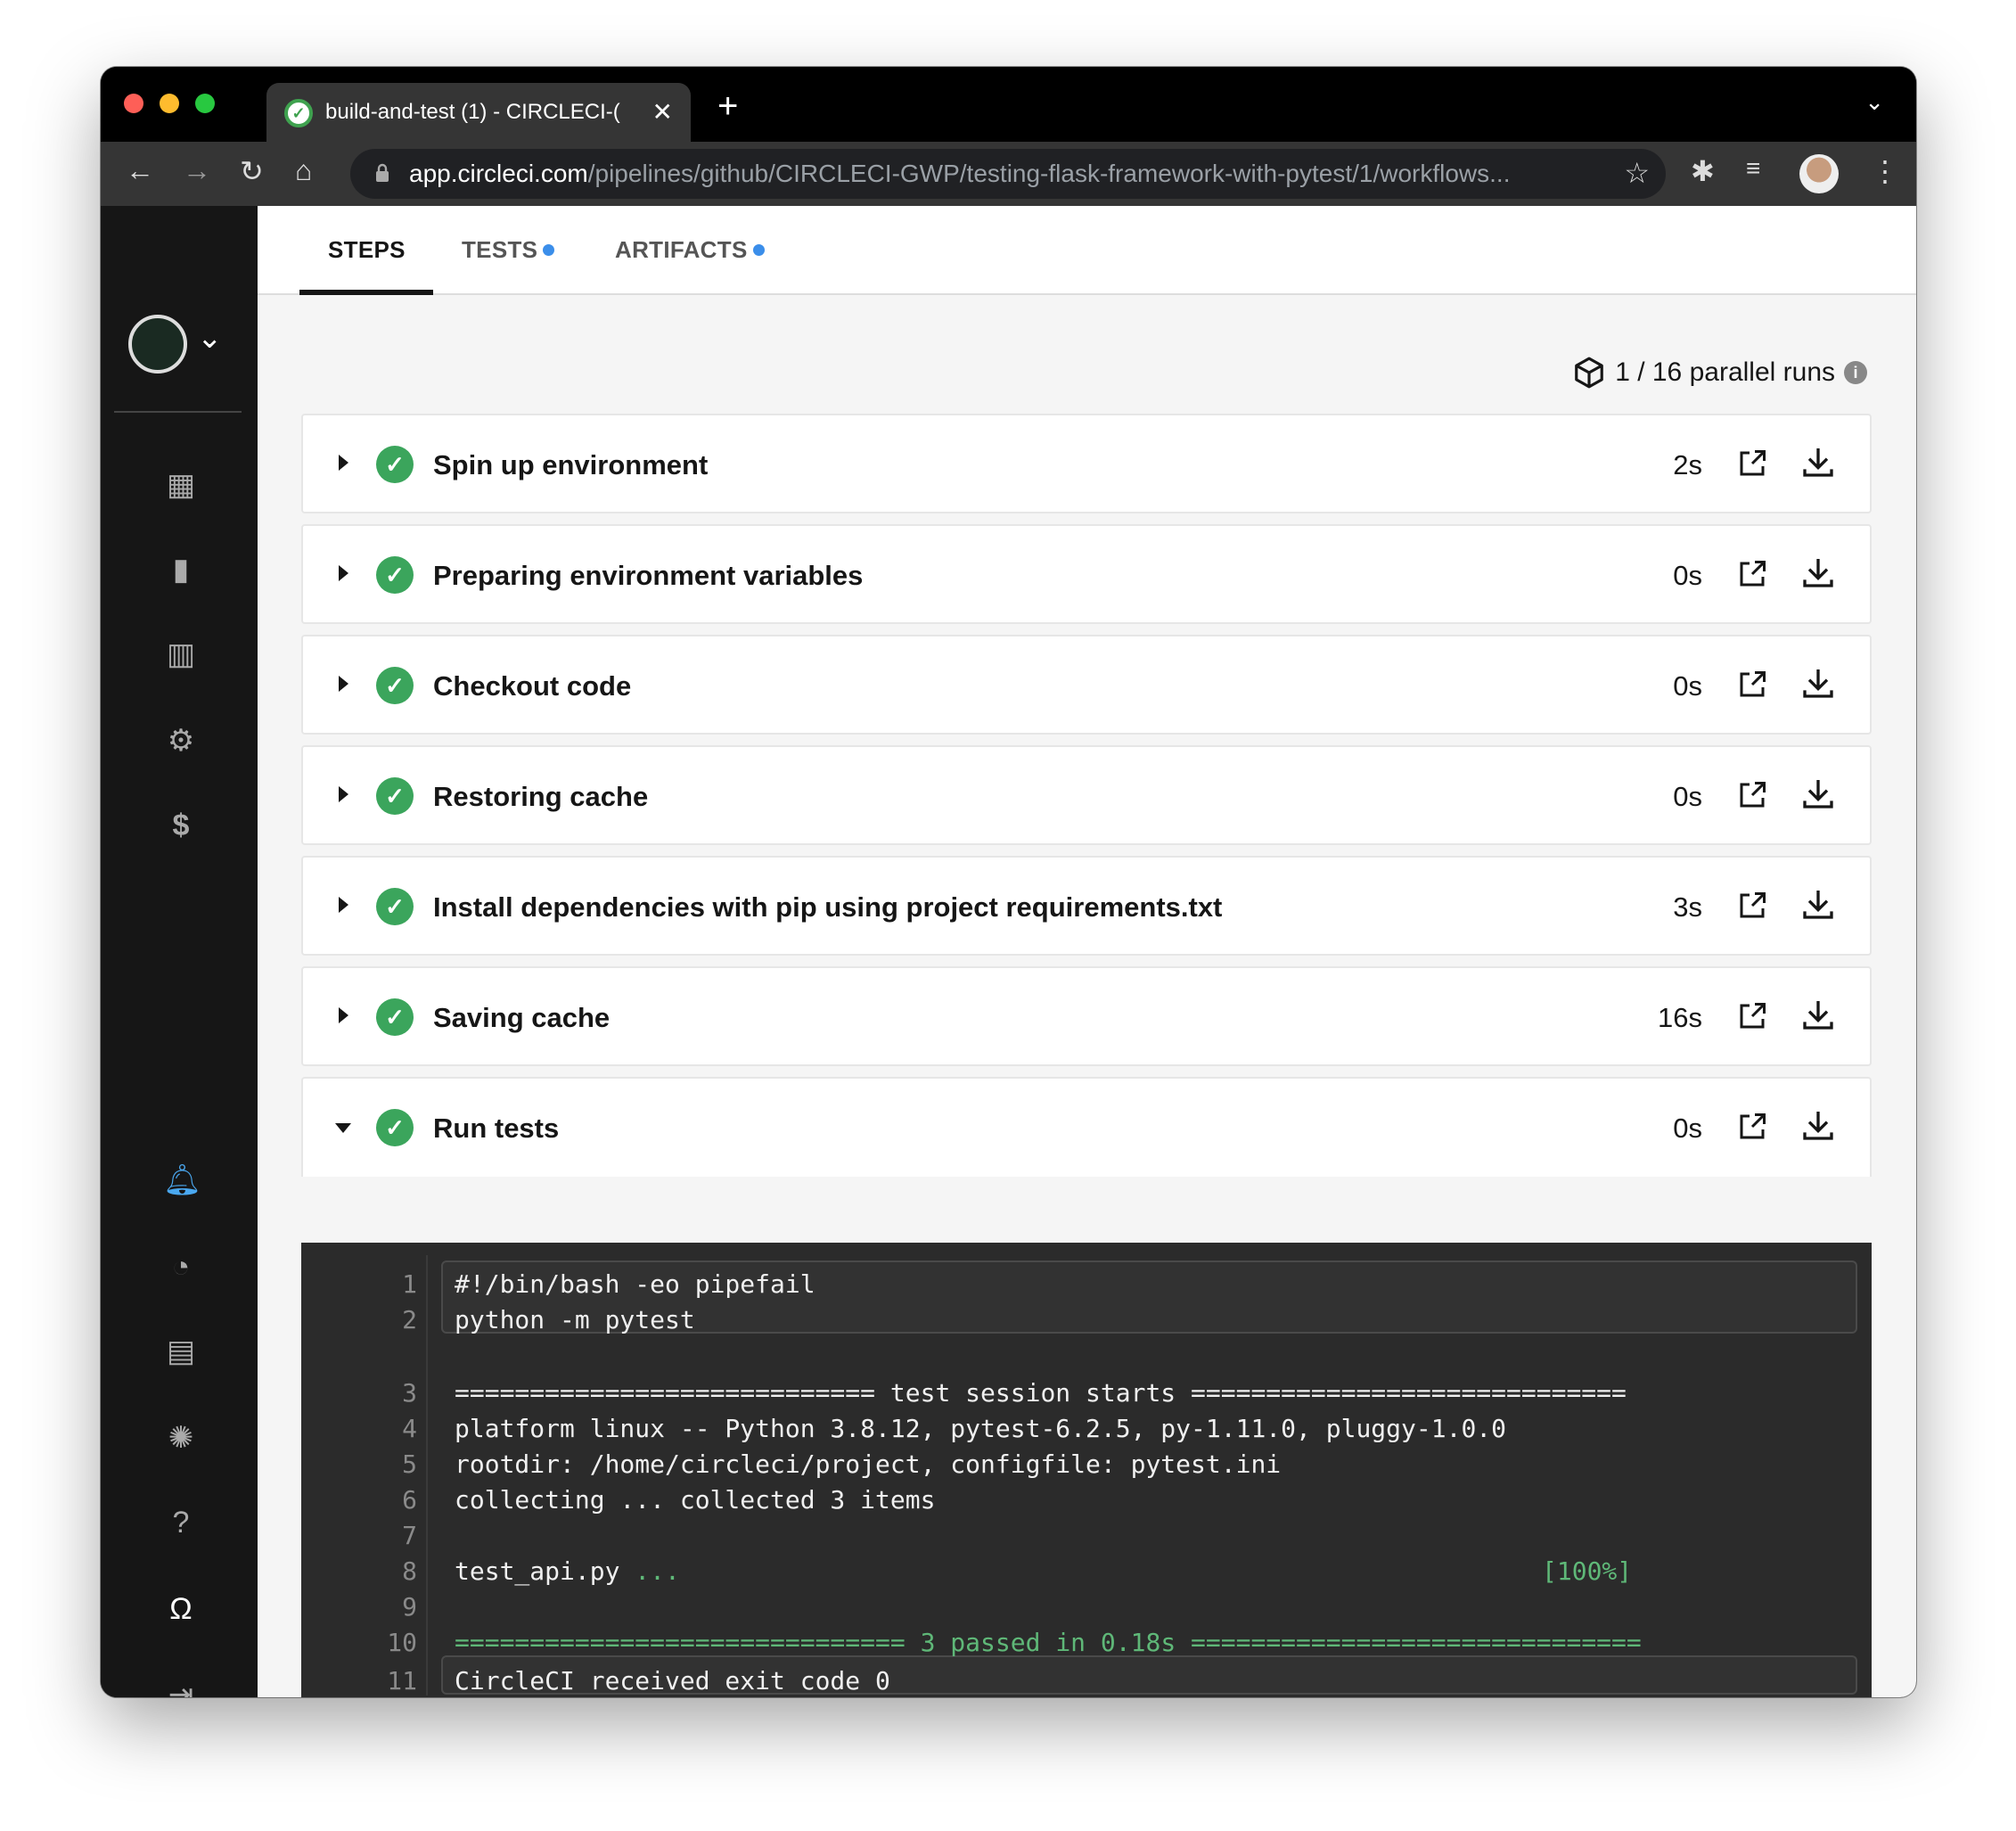  I want to click on step-duration: 0s, so click(1688, 796).